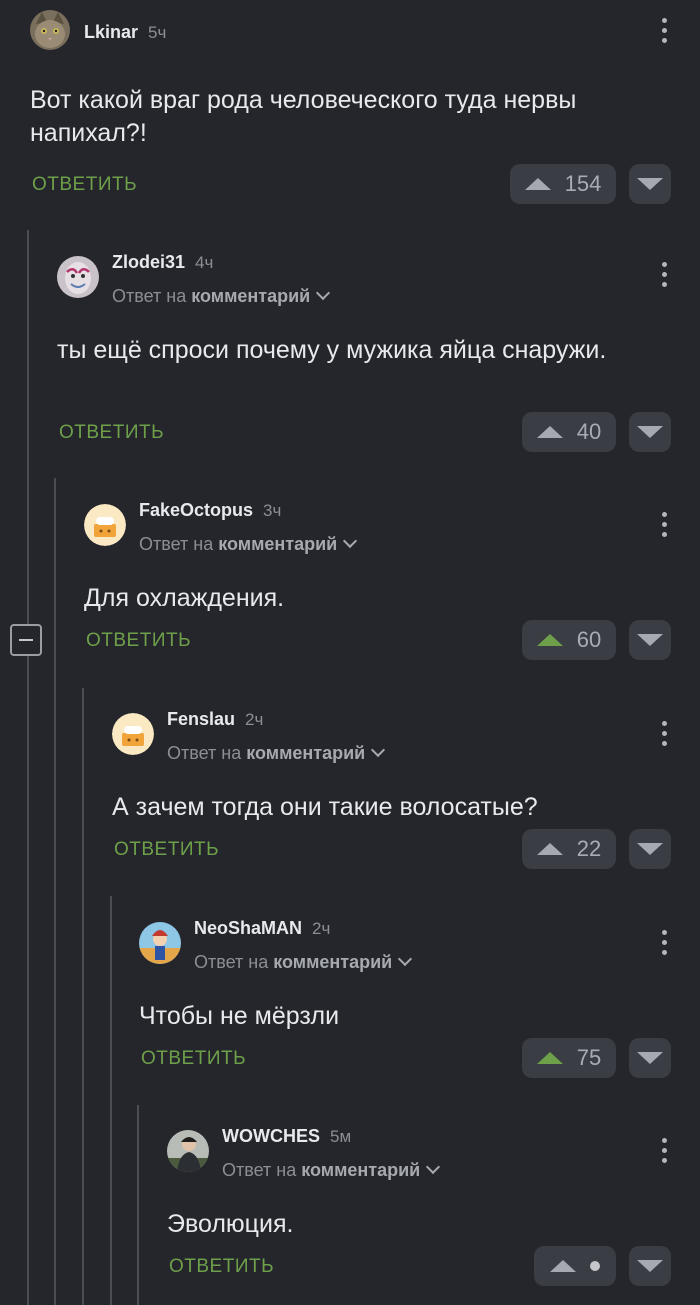 This screenshot has height=1305, width=700. Describe the element at coordinates (210, 510) in the screenshot. I see `author-name: FakeOctopus 3ч` at that location.